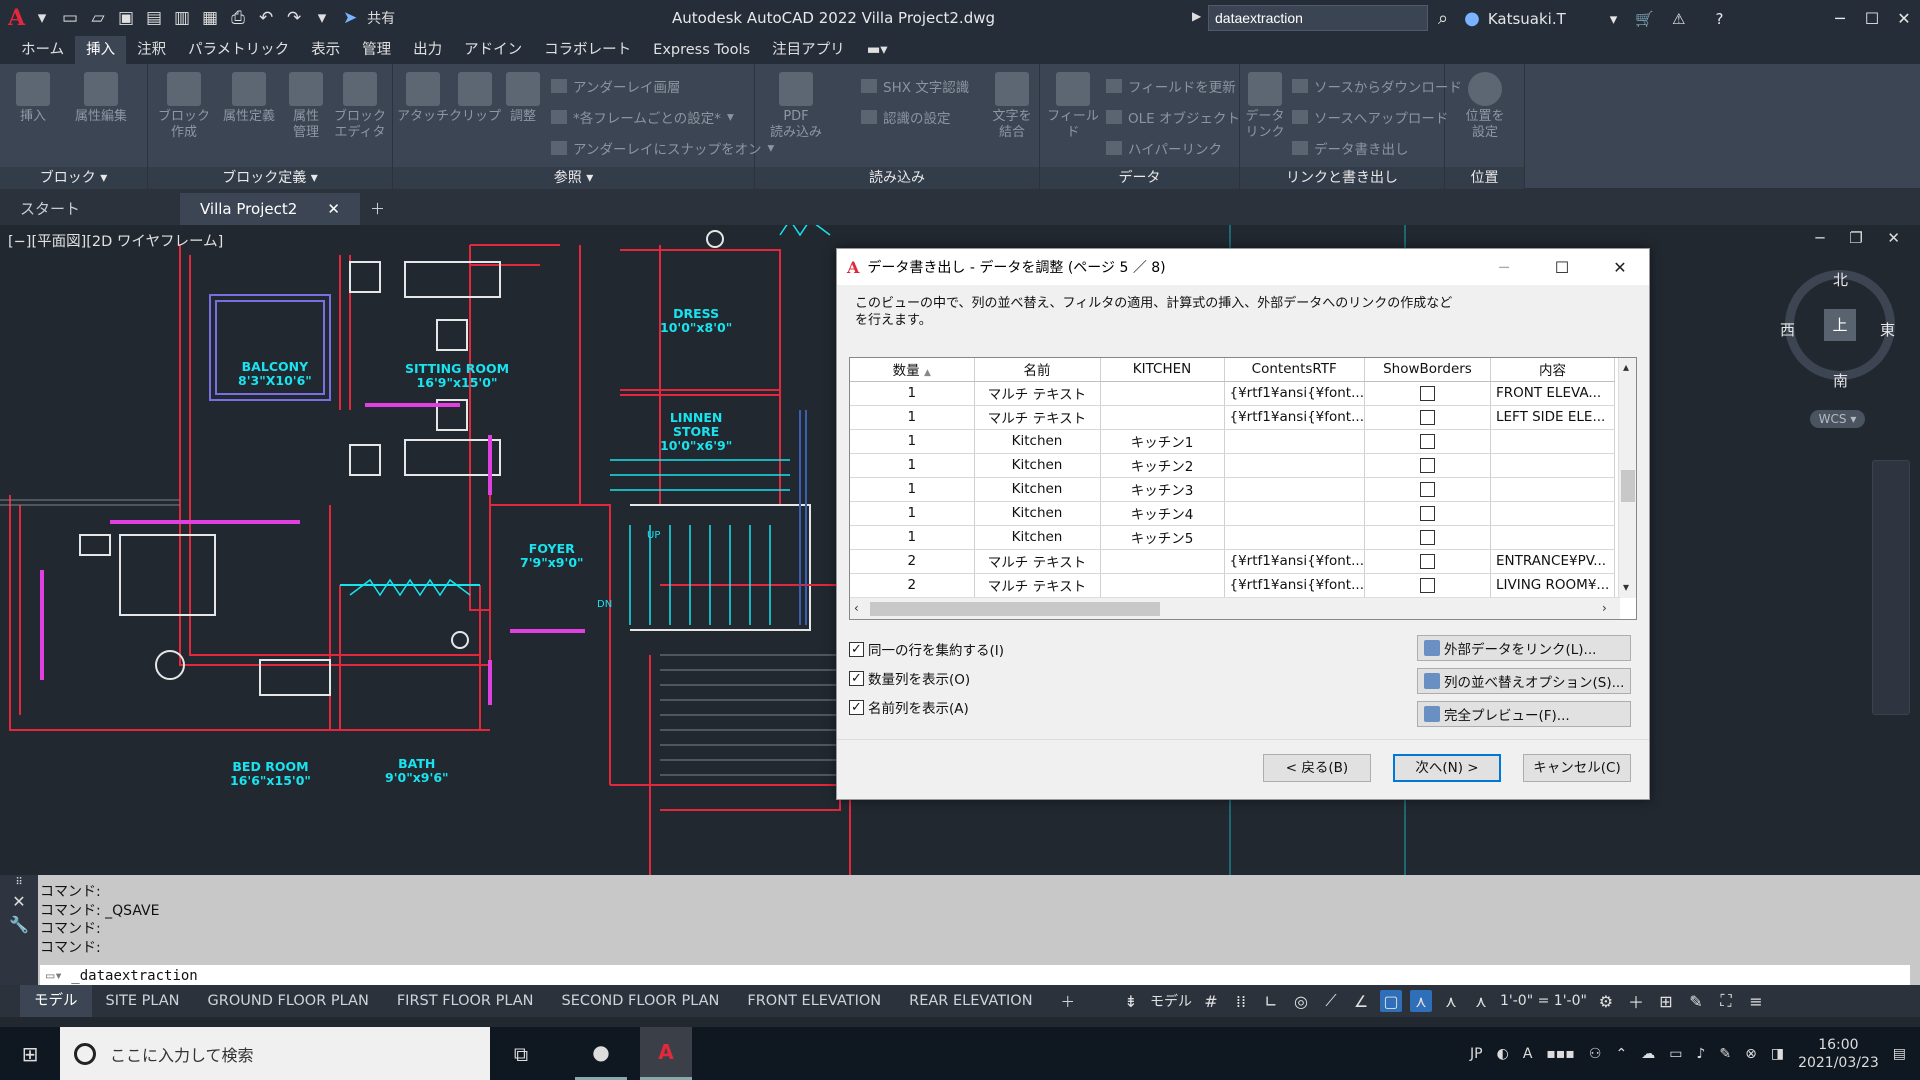 The width and height of the screenshot is (1920, 1080). Describe the element at coordinates (975, 976) in the screenshot. I see `command-input: ▭▾ _dataextraction` at that location.